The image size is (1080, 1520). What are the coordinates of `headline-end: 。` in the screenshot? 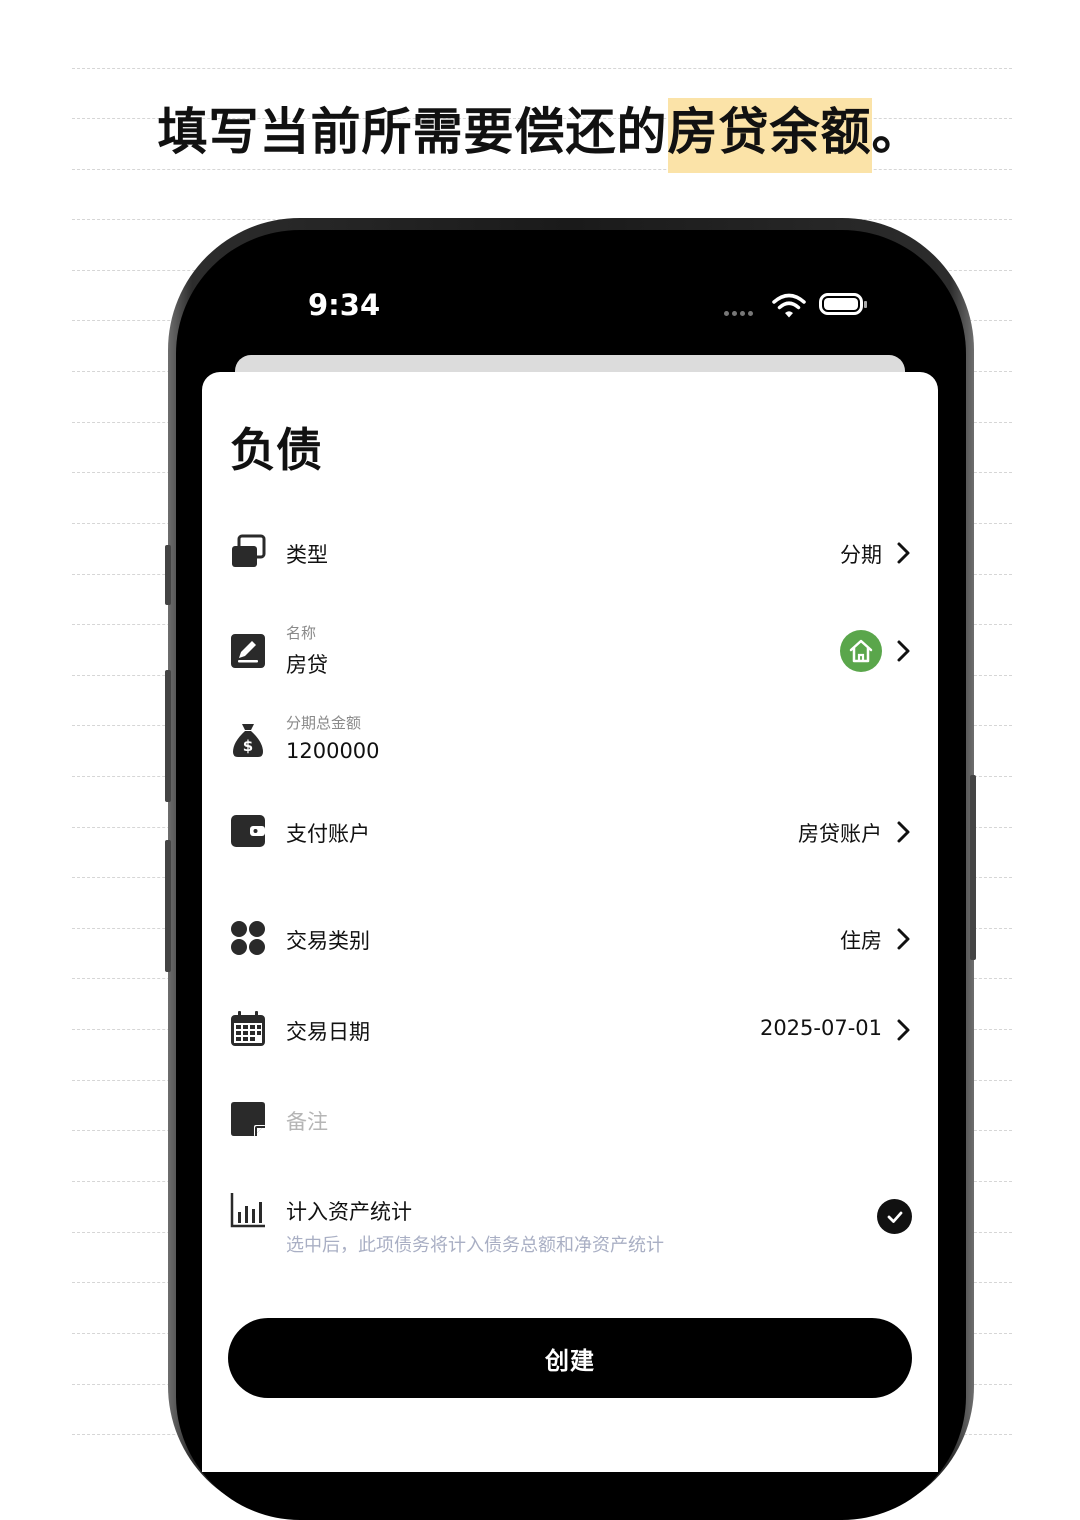 It's located at (897, 131).